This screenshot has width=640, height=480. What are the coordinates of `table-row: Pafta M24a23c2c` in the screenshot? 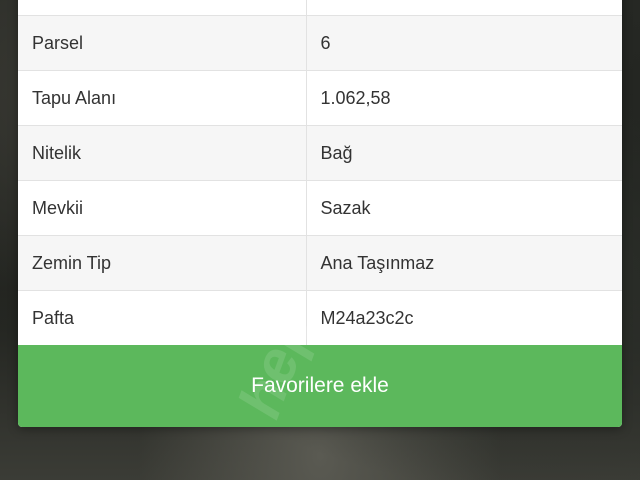 It's located at (320, 317).